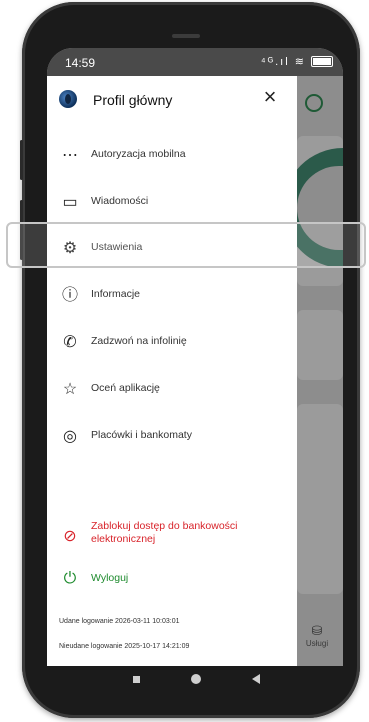  What do you see at coordinates (70, 342) in the screenshot?
I see `phone-icon: ✆` at bounding box center [70, 342].